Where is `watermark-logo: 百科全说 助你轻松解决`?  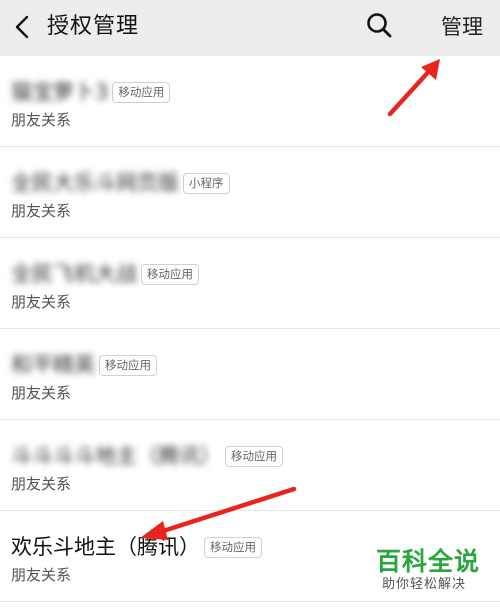 watermark-logo: 百科全说 助你轻松解决 is located at coordinates (431, 570).